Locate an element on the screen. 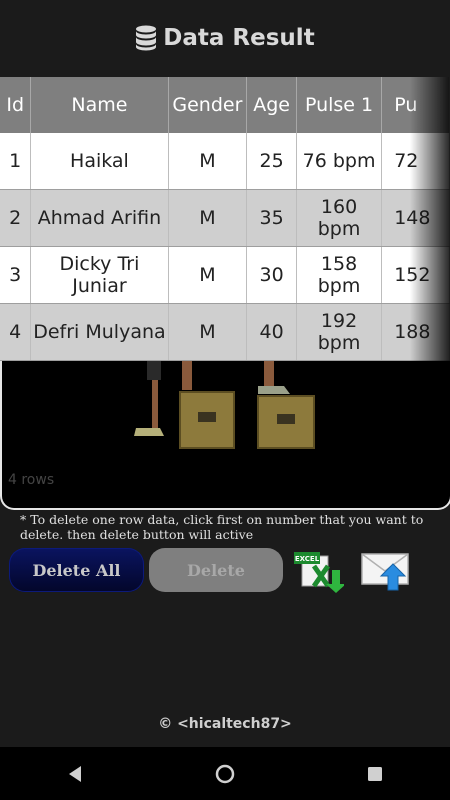  age-cell: 30 is located at coordinates (271, 275).